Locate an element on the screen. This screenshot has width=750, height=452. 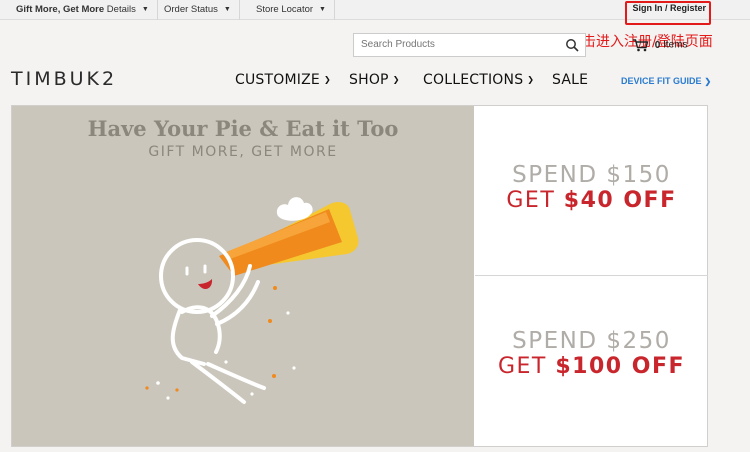
chevron-right-icon: ❯ is located at coordinates (708, 81).